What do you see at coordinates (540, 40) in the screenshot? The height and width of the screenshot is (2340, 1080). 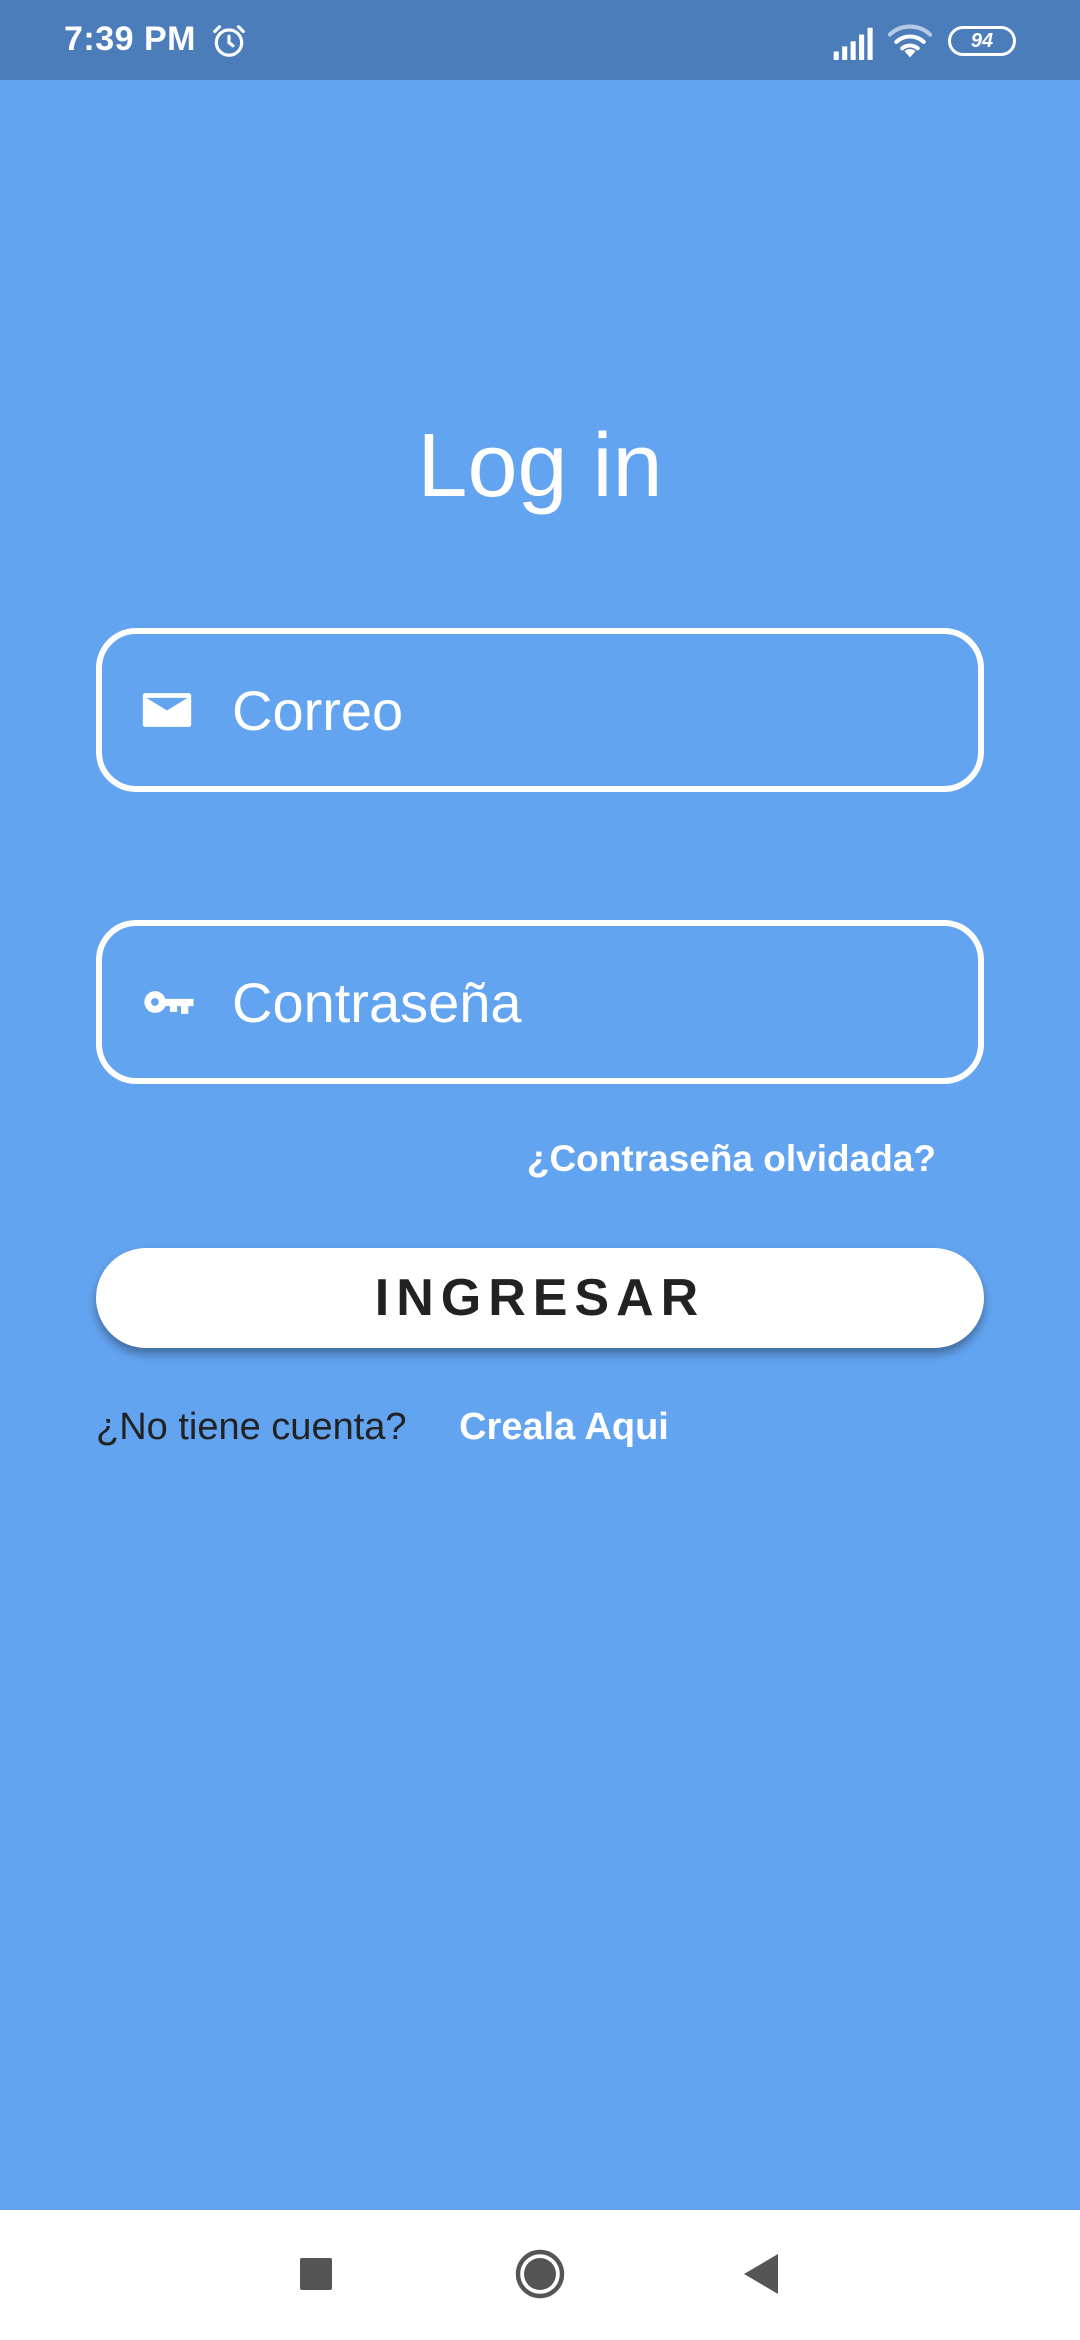 I see `status-bar: 7:39 PM 94` at bounding box center [540, 40].